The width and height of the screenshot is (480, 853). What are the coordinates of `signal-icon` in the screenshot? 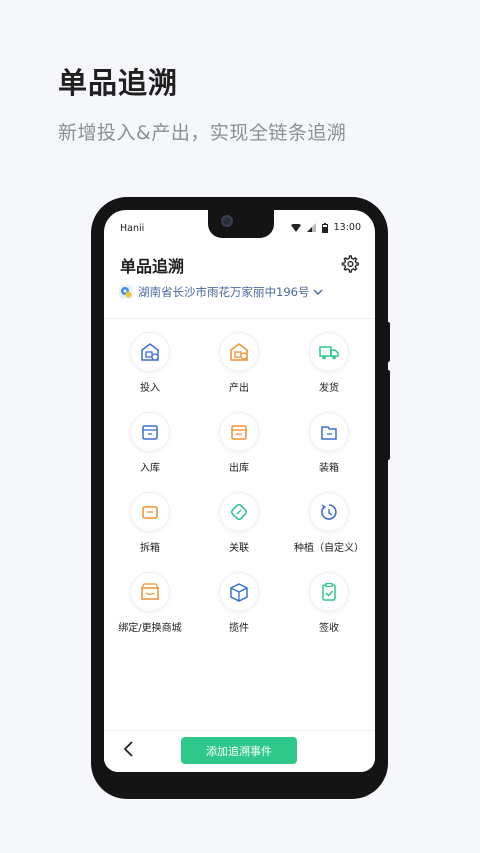 It's located at (311, 227).